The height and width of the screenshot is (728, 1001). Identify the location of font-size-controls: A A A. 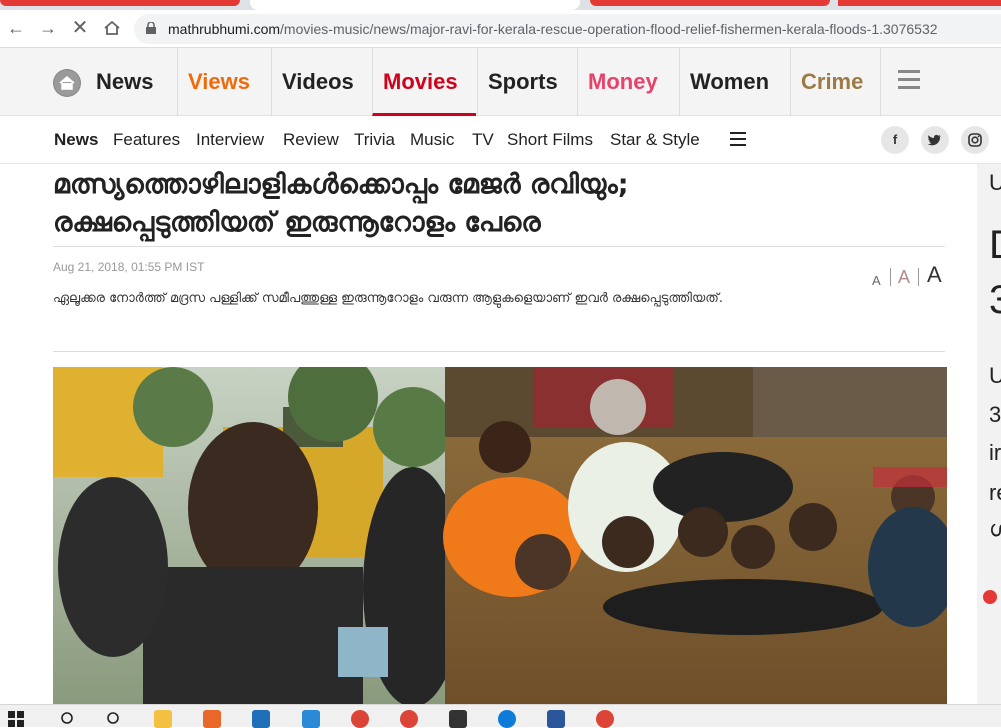
(910, 275).